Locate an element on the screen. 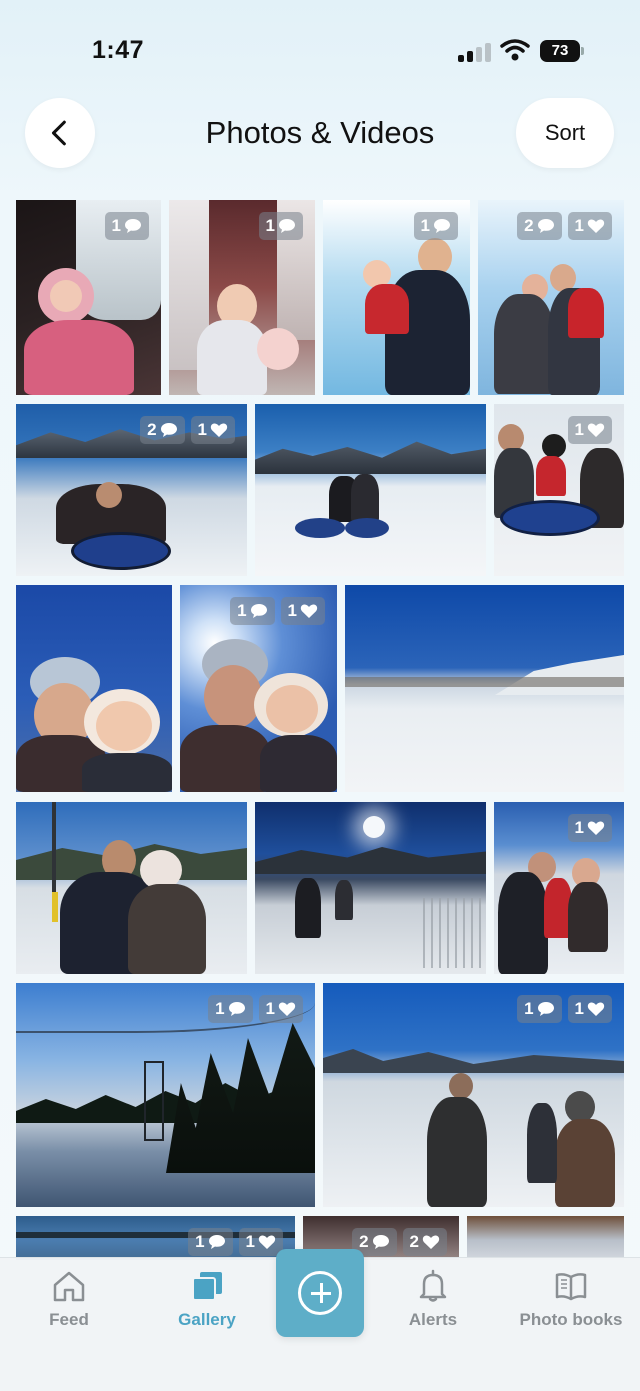 The width and height of the screenshot is (640, 1391). battery-level: 73 is located at coordinates (560, 51).